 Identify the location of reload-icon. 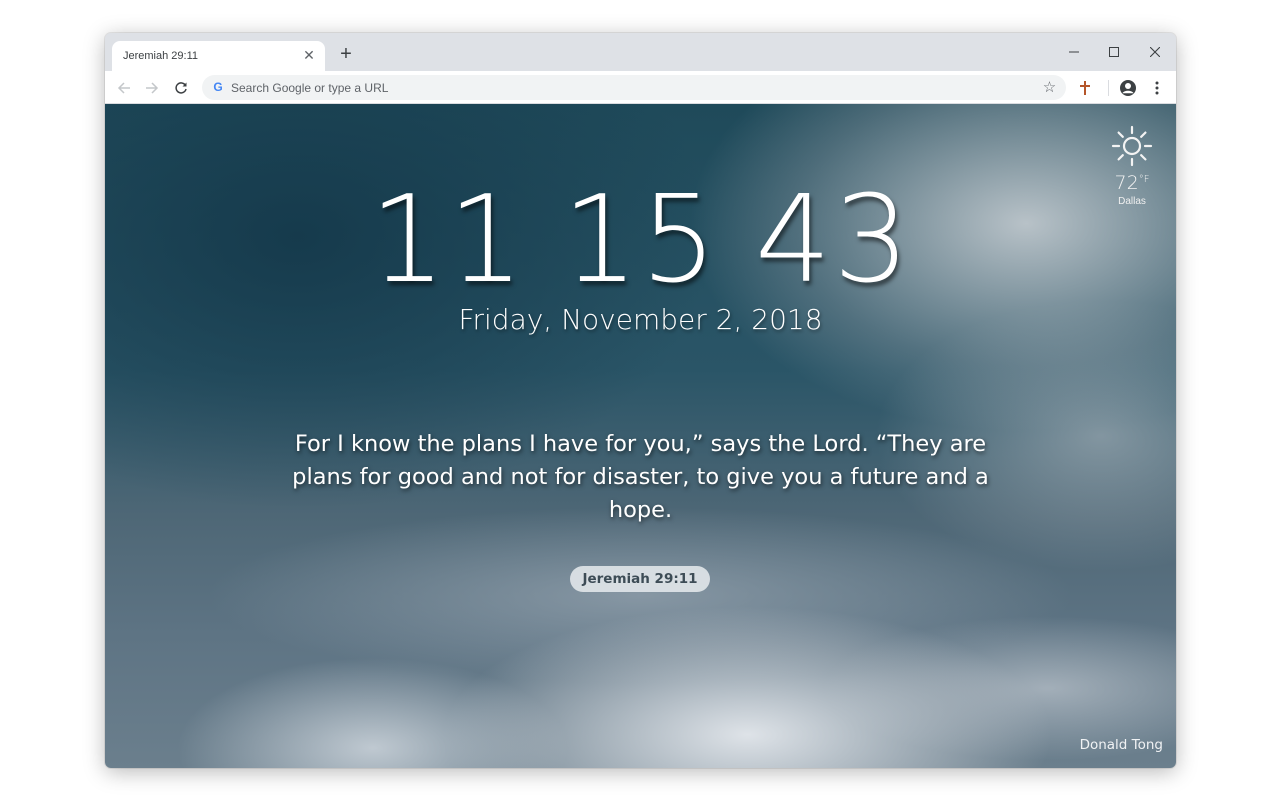
(181, 88).